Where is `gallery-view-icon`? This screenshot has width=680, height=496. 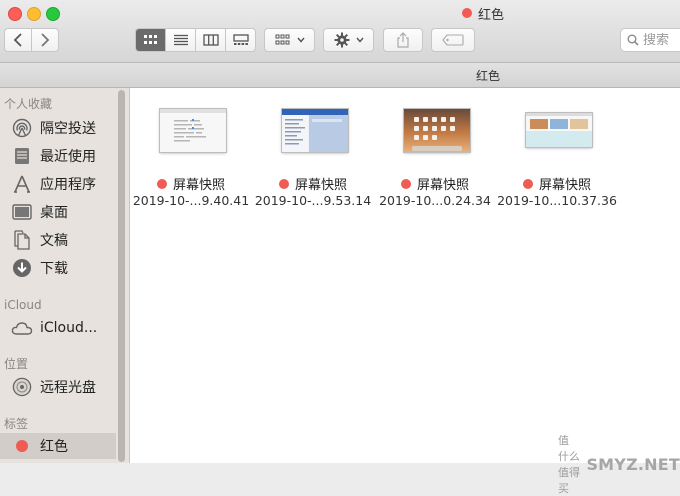
gallery-view-icon is located at coordinates (240, 39).